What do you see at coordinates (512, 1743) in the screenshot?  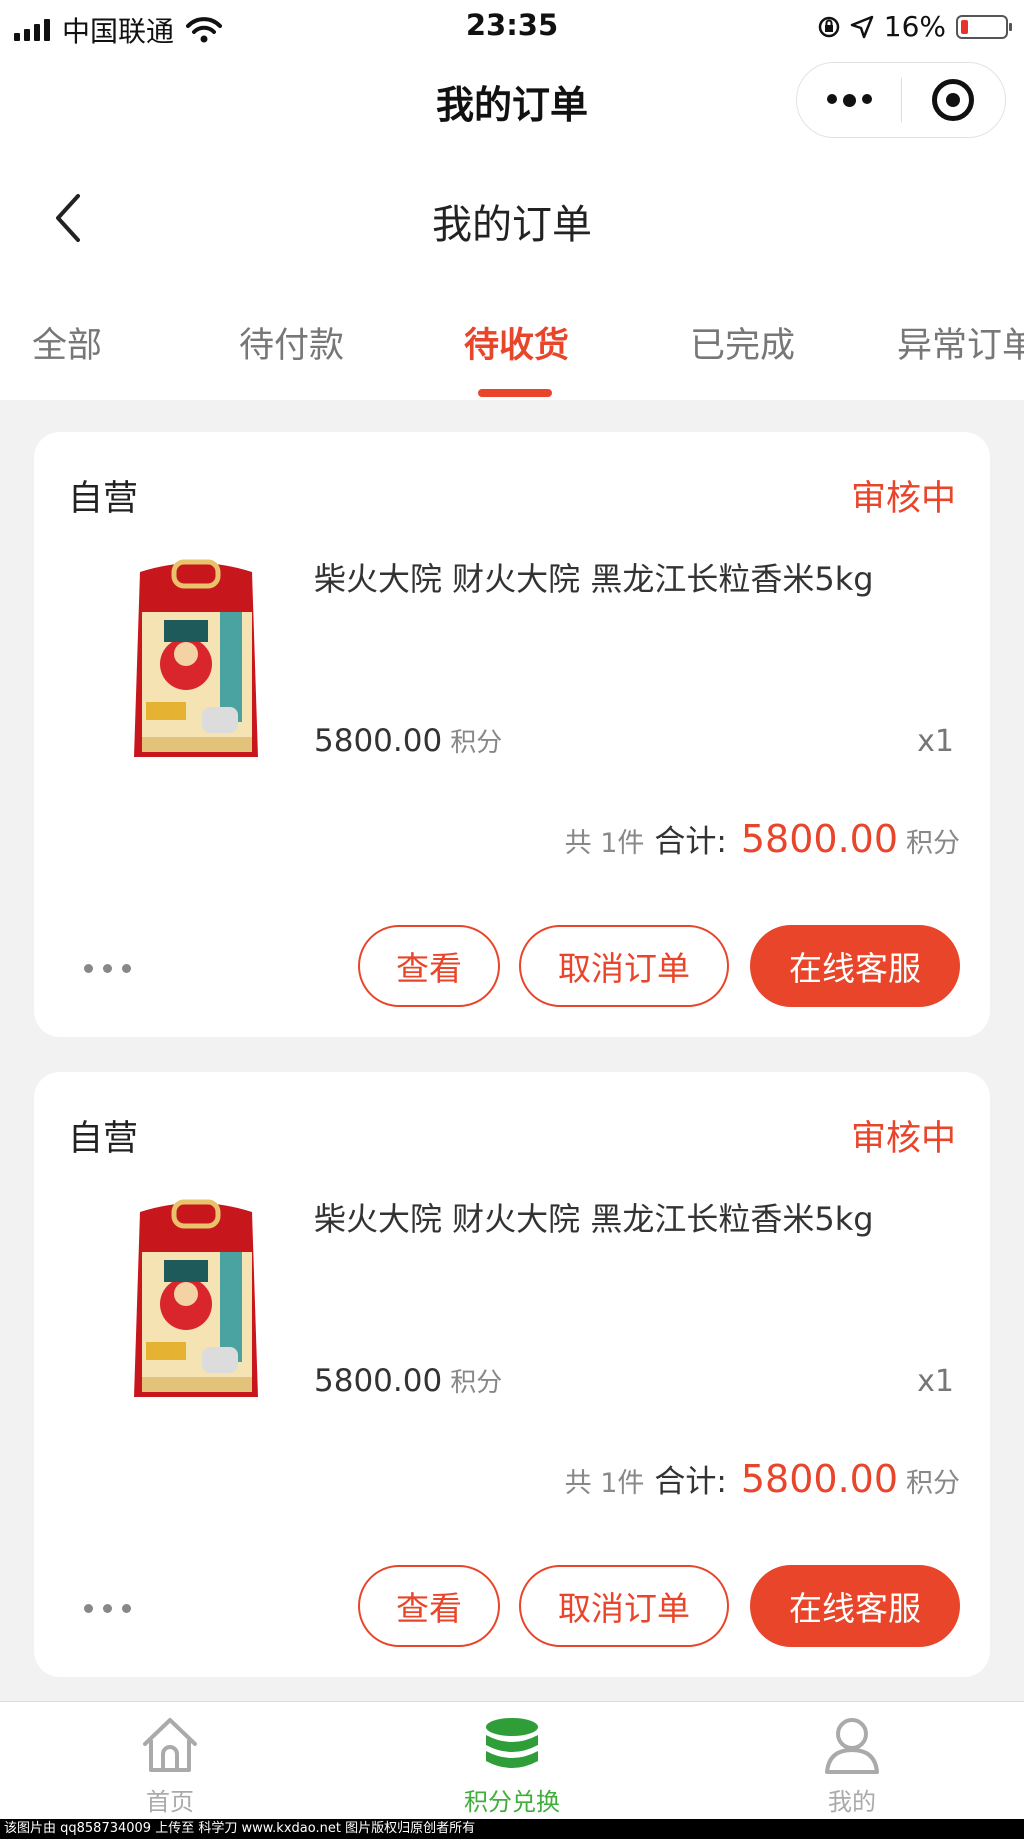 I see `coin-stack-icon` at bounding box center [512, 1743].